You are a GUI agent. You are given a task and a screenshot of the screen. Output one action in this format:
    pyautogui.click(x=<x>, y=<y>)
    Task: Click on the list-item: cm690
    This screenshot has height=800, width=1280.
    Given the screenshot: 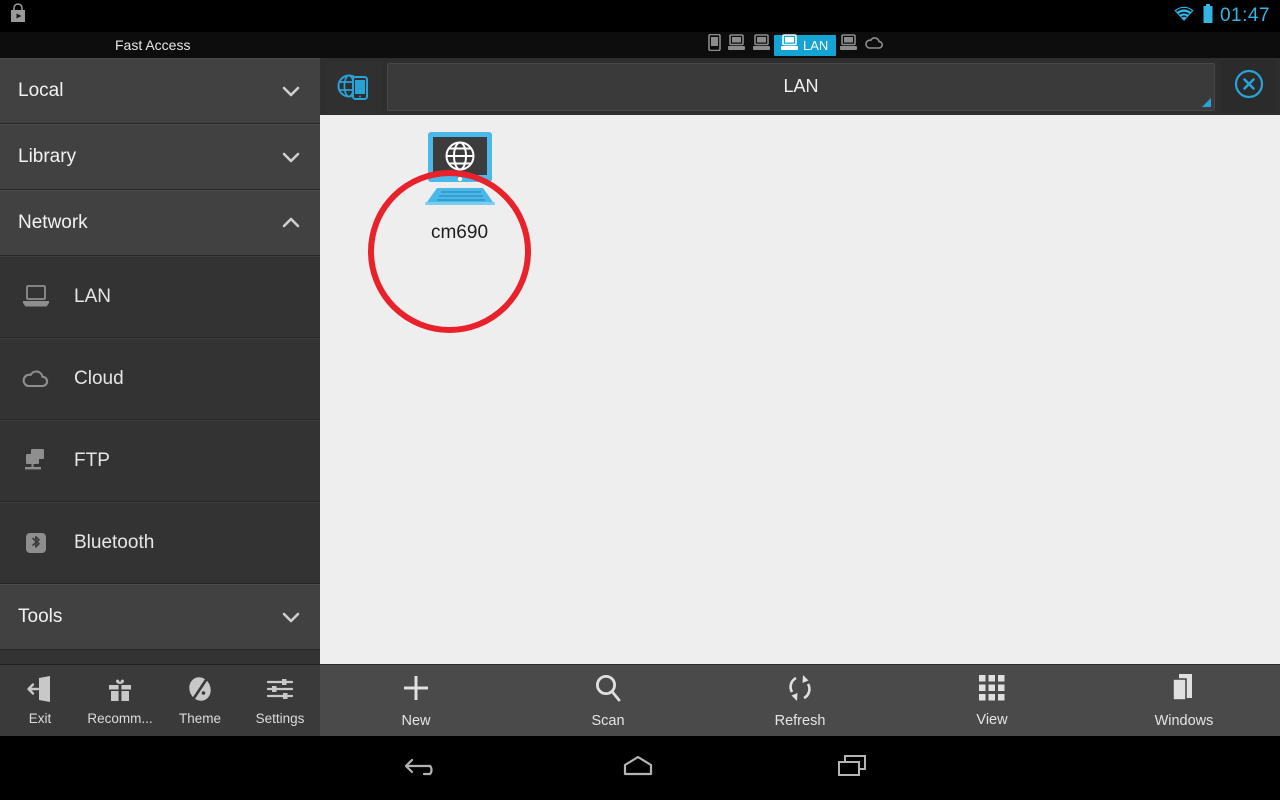 What is the action you would take?
    pyautogui.click(x=459, y=187)
    